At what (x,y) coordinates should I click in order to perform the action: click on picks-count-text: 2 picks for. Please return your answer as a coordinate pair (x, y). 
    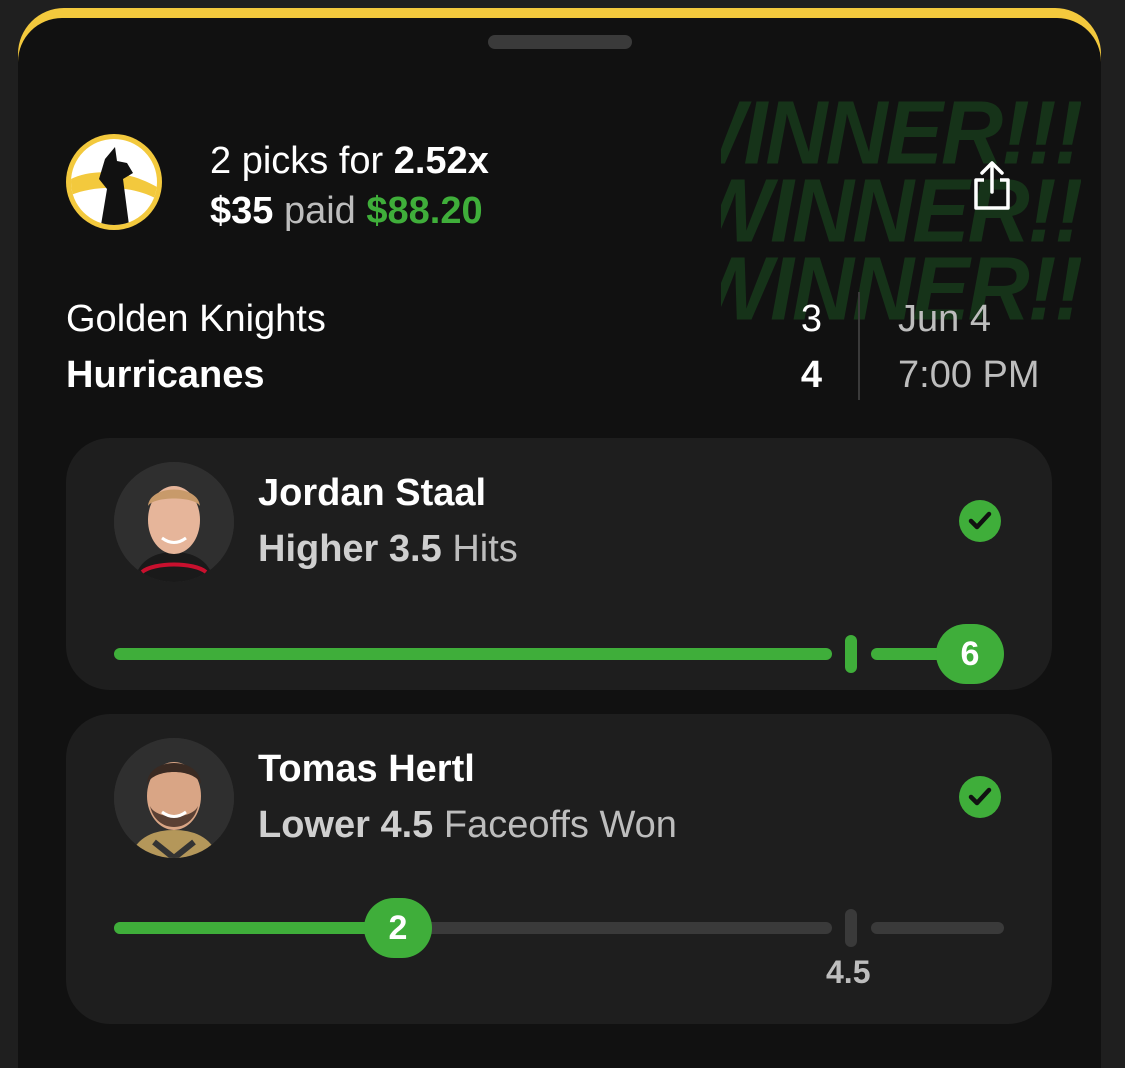
    Looking at the image, I should click on (302, 161).